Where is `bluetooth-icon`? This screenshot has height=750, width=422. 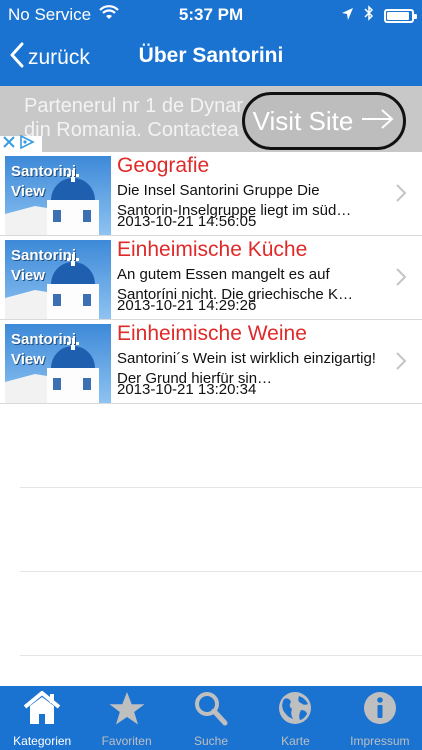
bluetooth-icon is located at coordinates (369, 15).